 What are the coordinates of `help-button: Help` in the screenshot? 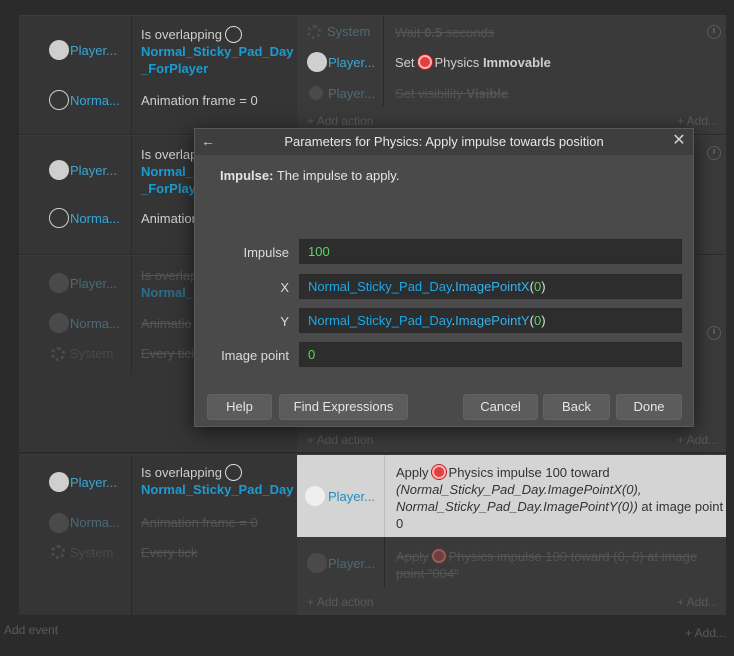 It's located at (239, 407).